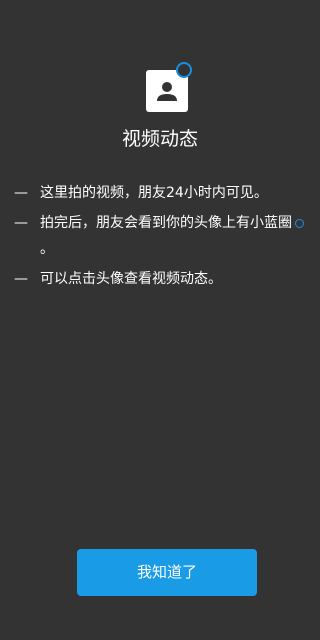 The image size is (320, 640). What do you see at coordinates (154, 193) in the screenshot?
I see `tip-text: 这里拍的视频，朋友24小时内可见。` at bounding box center [154, 193].